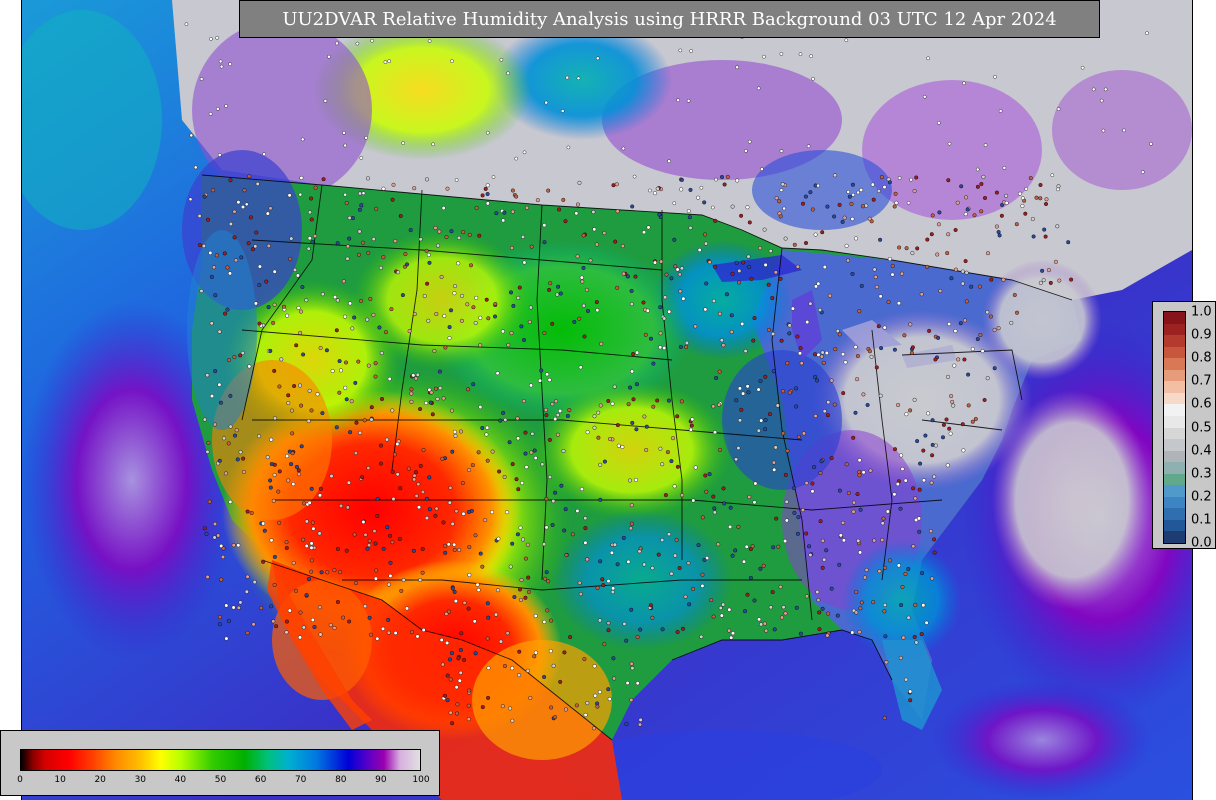 The width and height of the screenshot is (1216, 800). I want to click on fraction-tick-label: 0.5, so click(1201, 427).